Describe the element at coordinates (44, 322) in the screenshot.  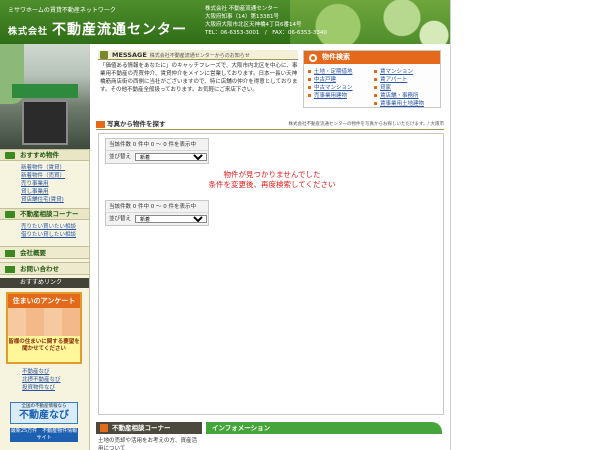
I see `survey-faces-image` at that location.